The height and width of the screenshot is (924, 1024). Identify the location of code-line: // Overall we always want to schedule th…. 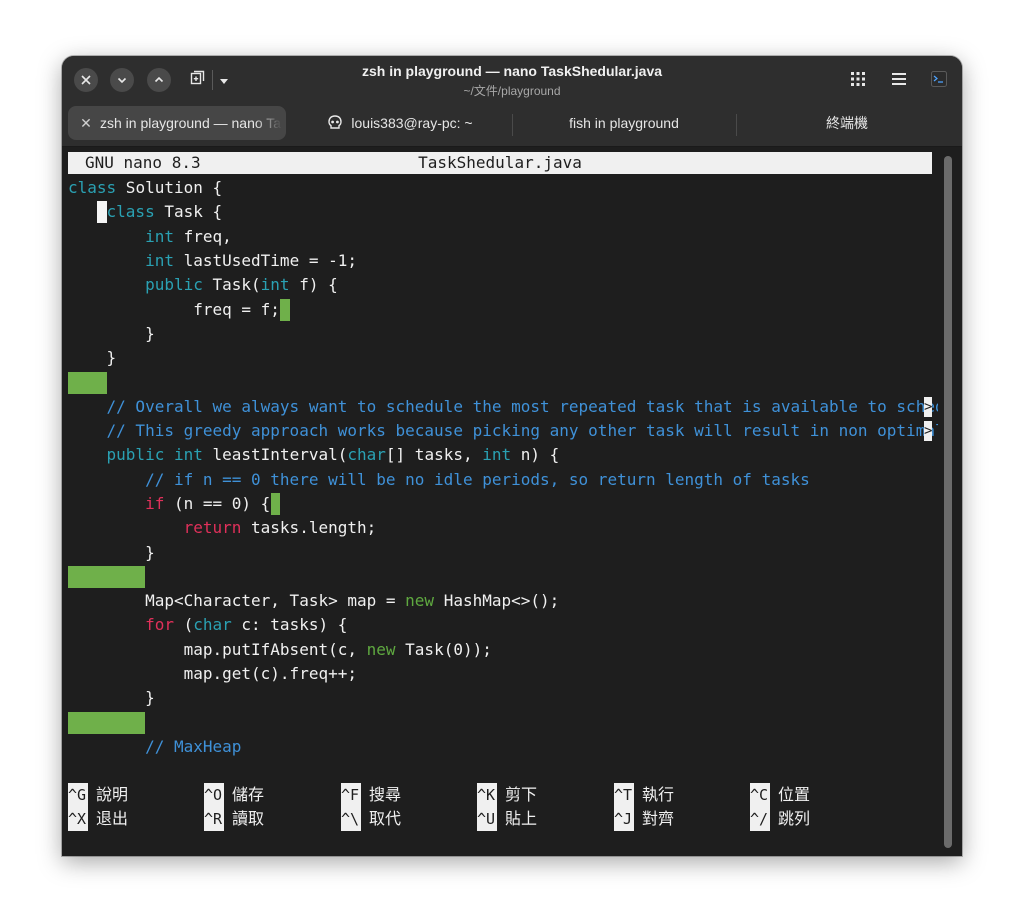
(503, 407).